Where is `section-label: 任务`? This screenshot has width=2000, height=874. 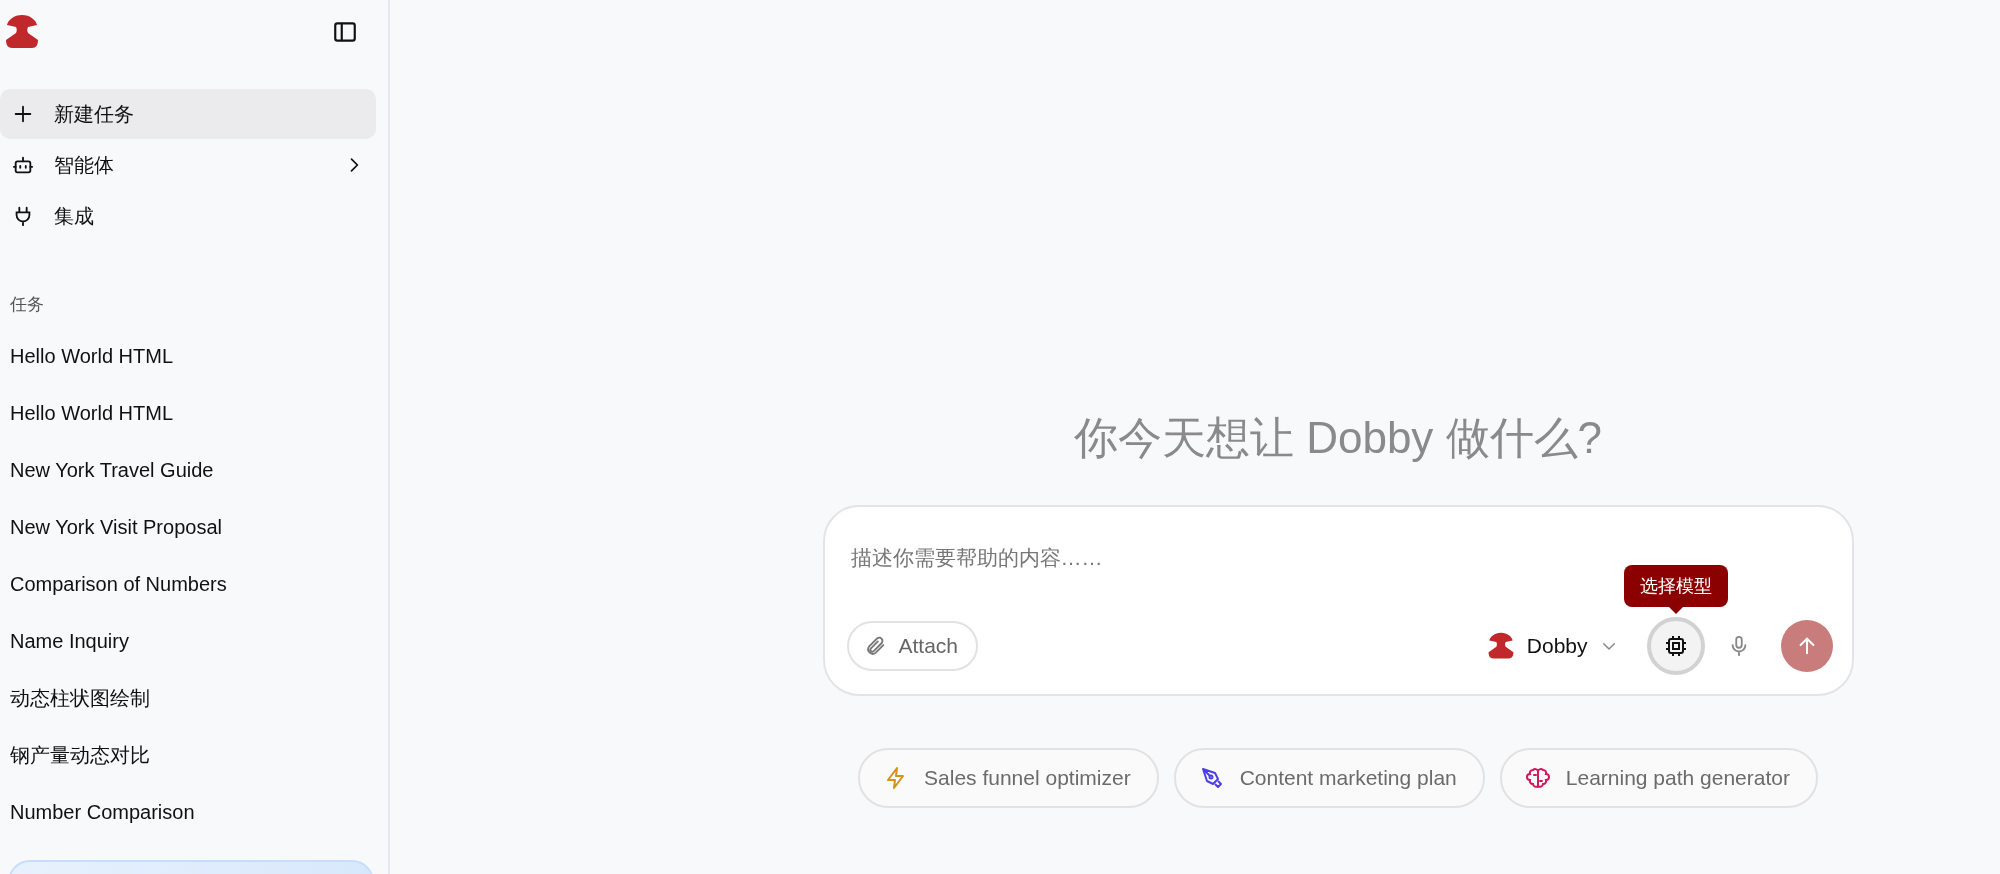
section-label: 任务 is located at coordinates (27, 305).